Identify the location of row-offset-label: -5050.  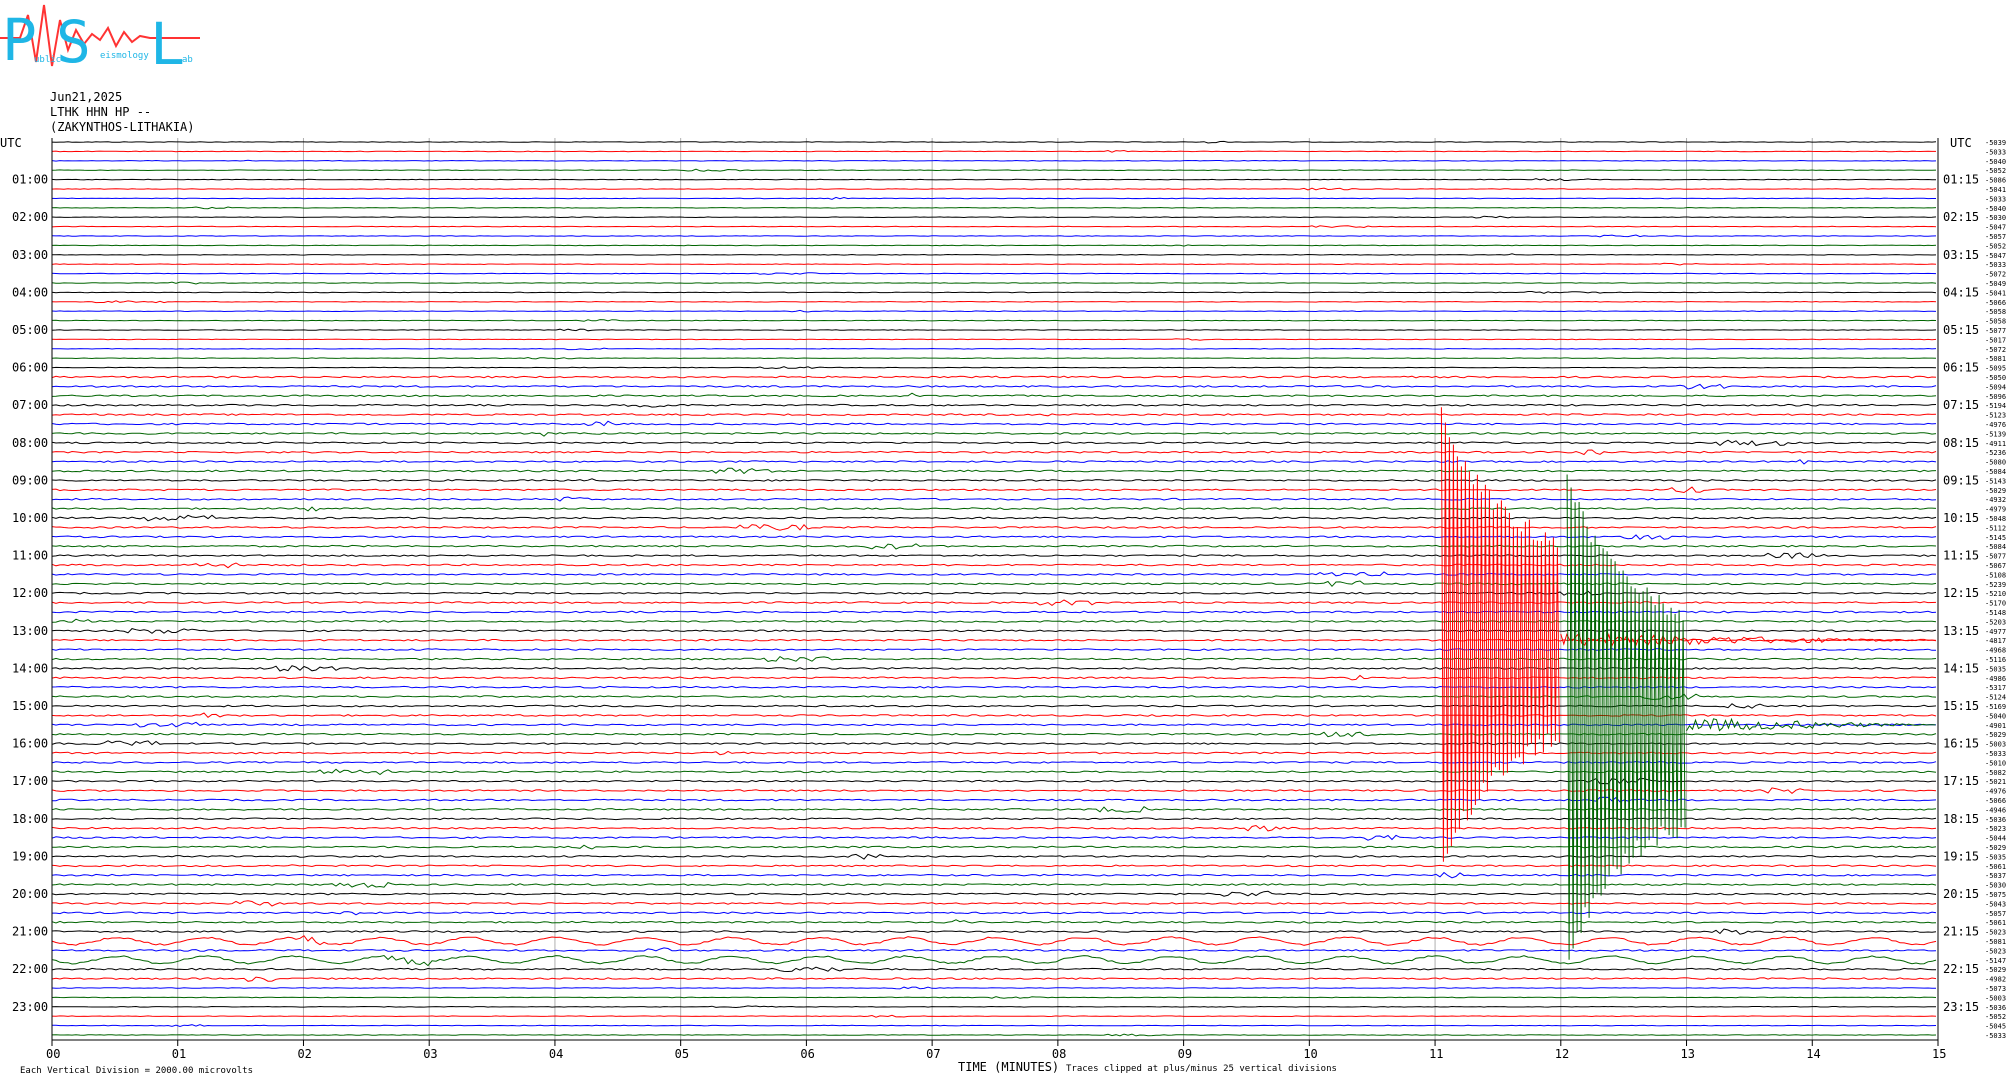
(1995, 378).